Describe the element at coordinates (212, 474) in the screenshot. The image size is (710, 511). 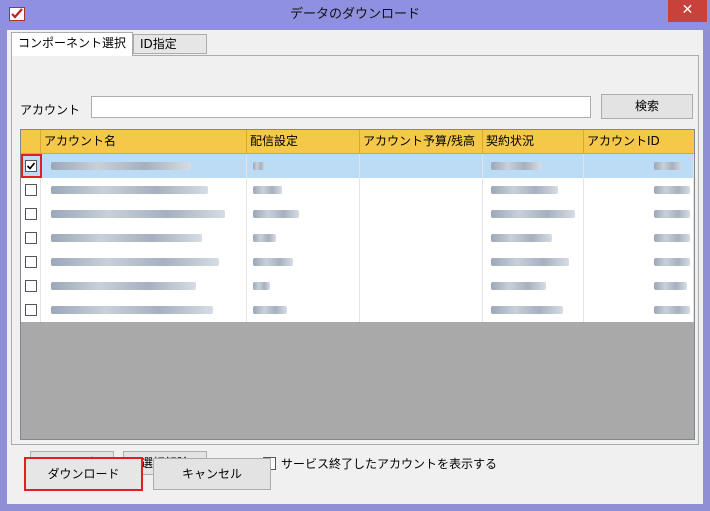
I see `cancel-button: キャンセル` at that location.